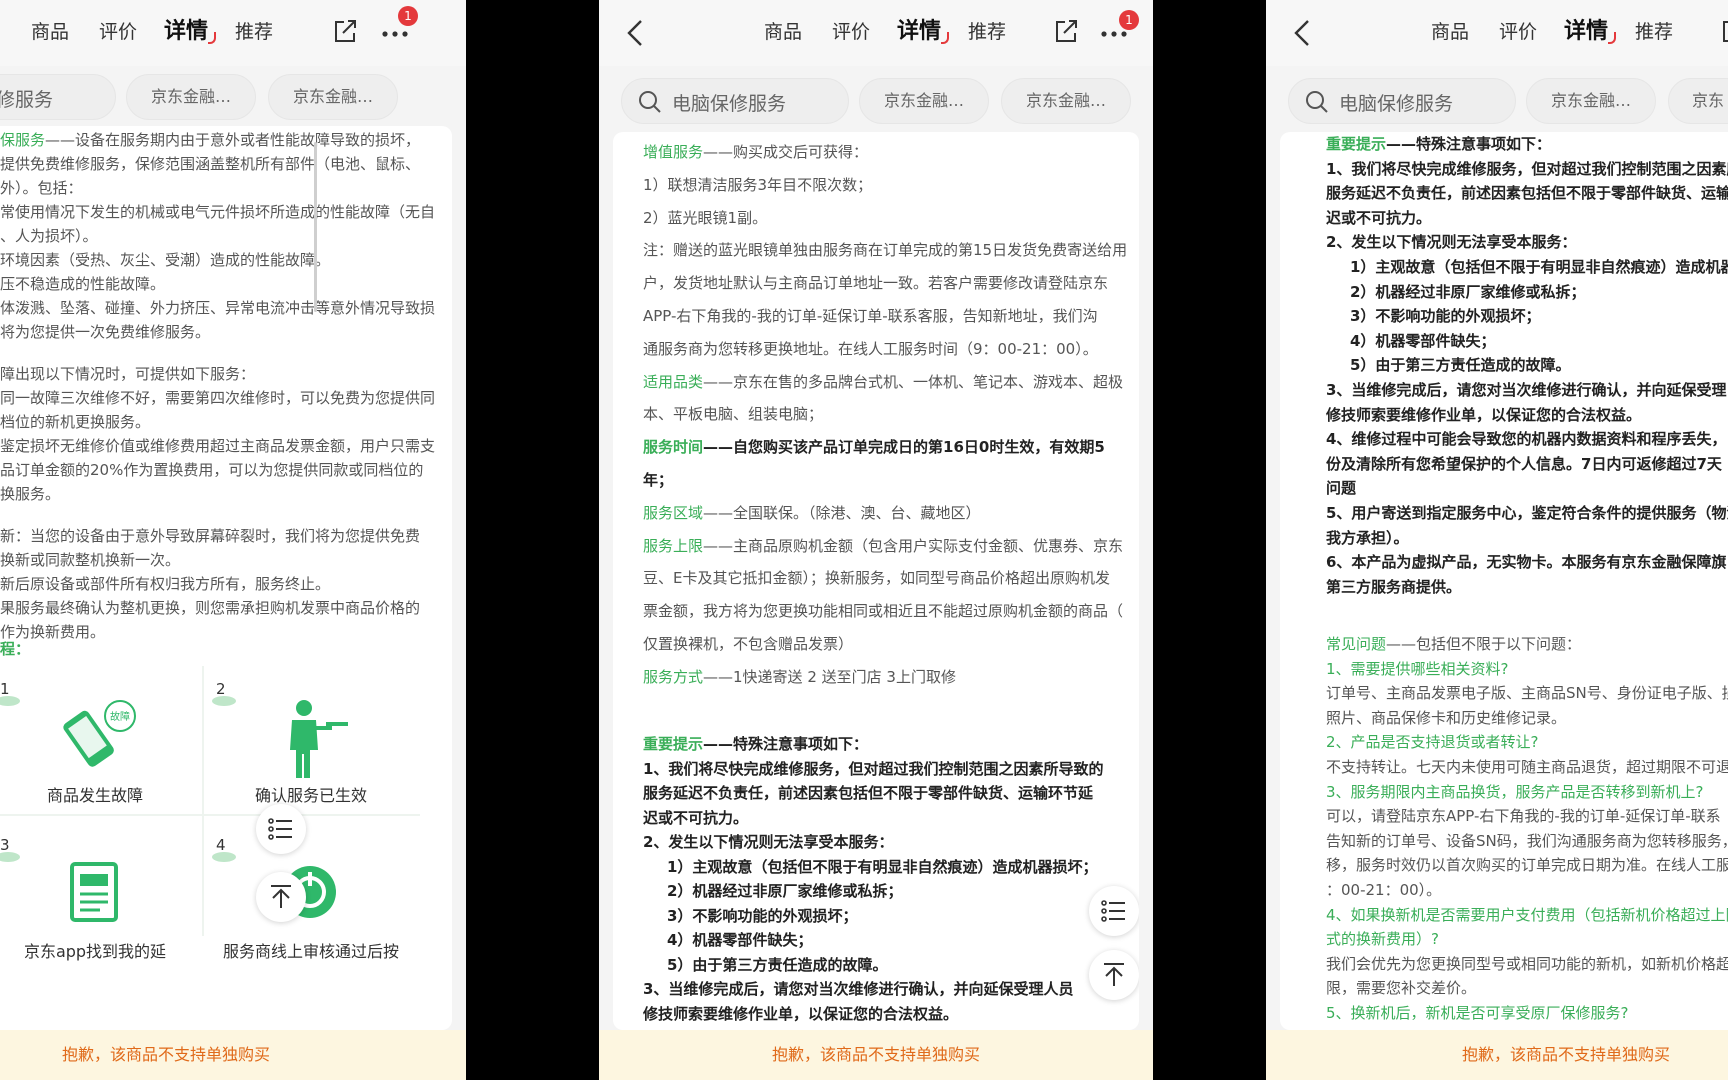  What do you see at coordinates (99, 733) in the screenshot?
I see `broken-phone-icon: 故障` at bounding box center [99, 733].